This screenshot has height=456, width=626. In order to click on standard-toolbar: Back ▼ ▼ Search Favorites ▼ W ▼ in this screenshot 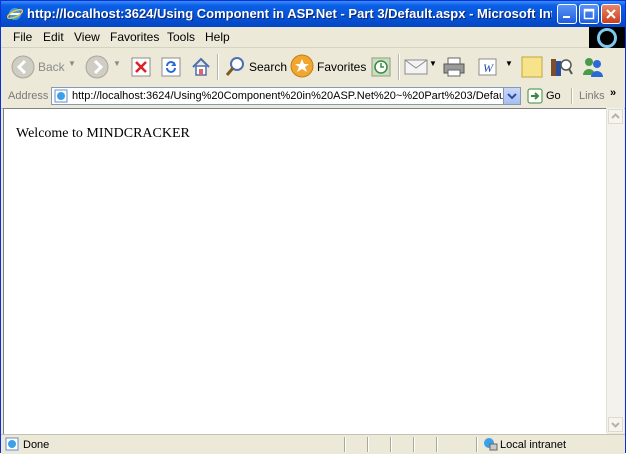, I will do `click(313, 67)`.